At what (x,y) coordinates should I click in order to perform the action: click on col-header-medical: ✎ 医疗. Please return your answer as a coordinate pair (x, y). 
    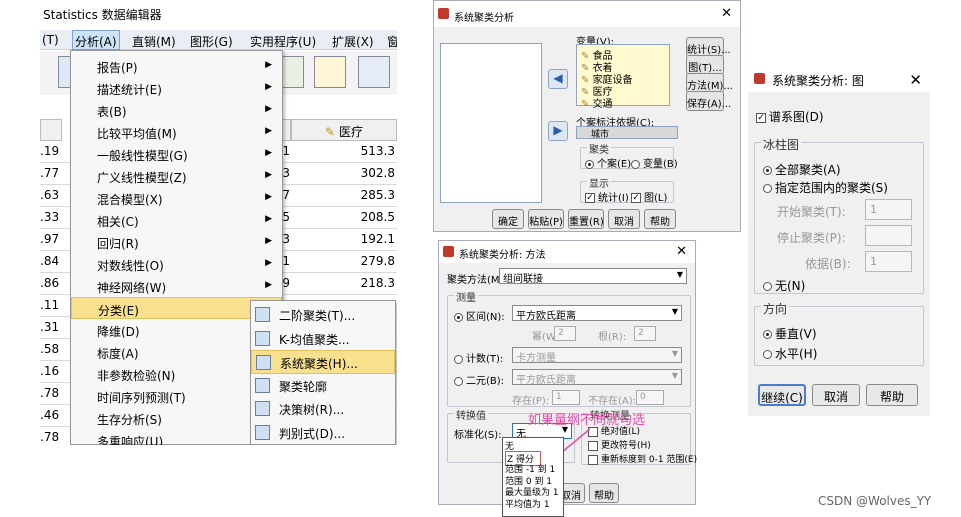
    Looking at the image, I should click on (344, 130).